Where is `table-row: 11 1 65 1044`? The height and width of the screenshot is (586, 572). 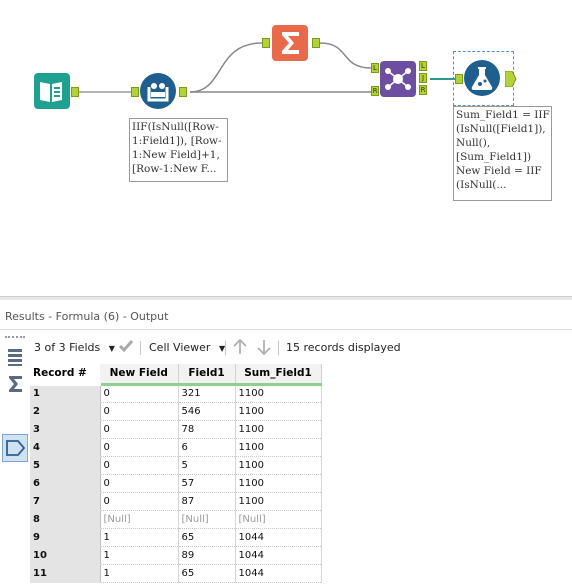
table-row: 11 1 65 1044 is located at coordinates (176, 573).